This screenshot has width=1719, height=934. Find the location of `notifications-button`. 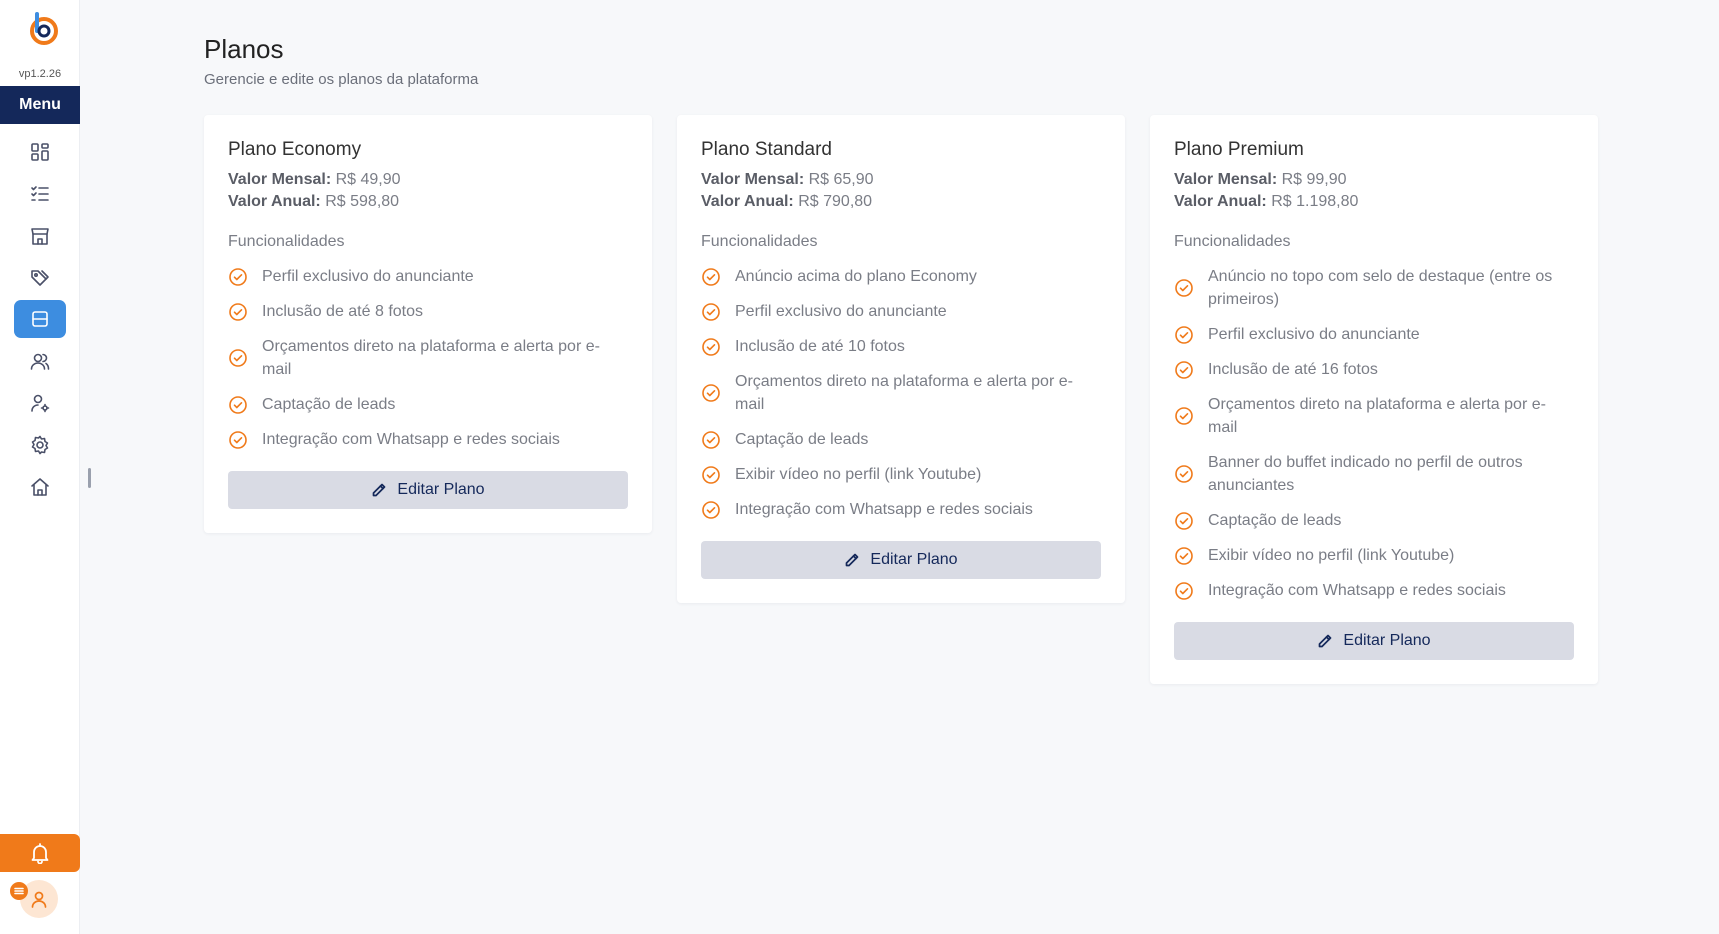

notifications-button is located at coordinates (40, 853).